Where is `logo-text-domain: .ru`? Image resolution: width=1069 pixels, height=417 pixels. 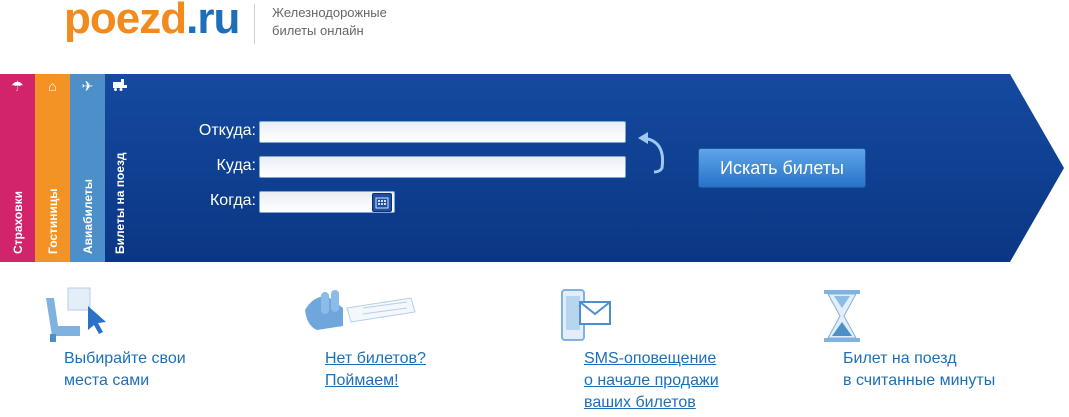
logo-text-domain: .ru is located at coordinates (213, 21).